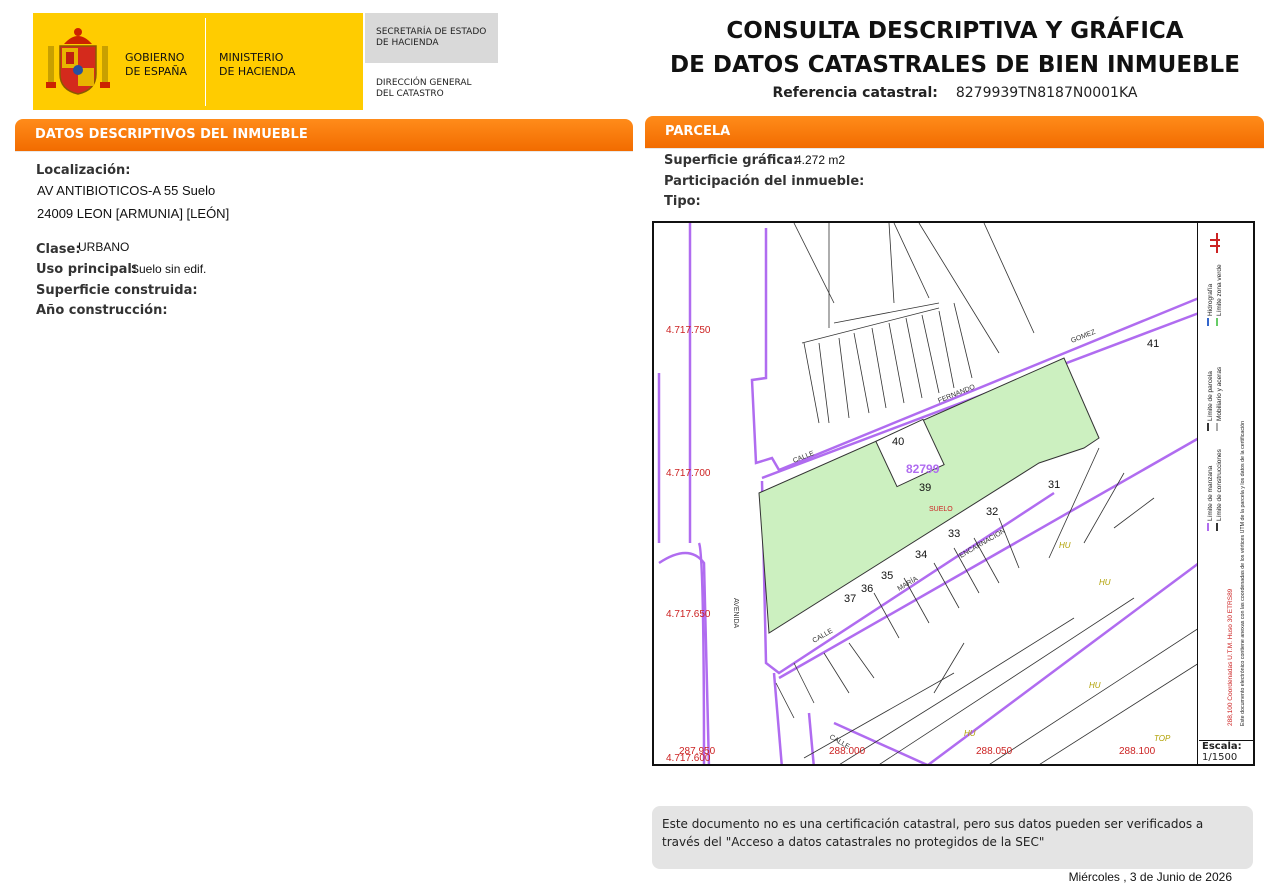  Describe the element at coordinates (823, 635) in the screenshot. I see `street-label: CALLE` at that location.